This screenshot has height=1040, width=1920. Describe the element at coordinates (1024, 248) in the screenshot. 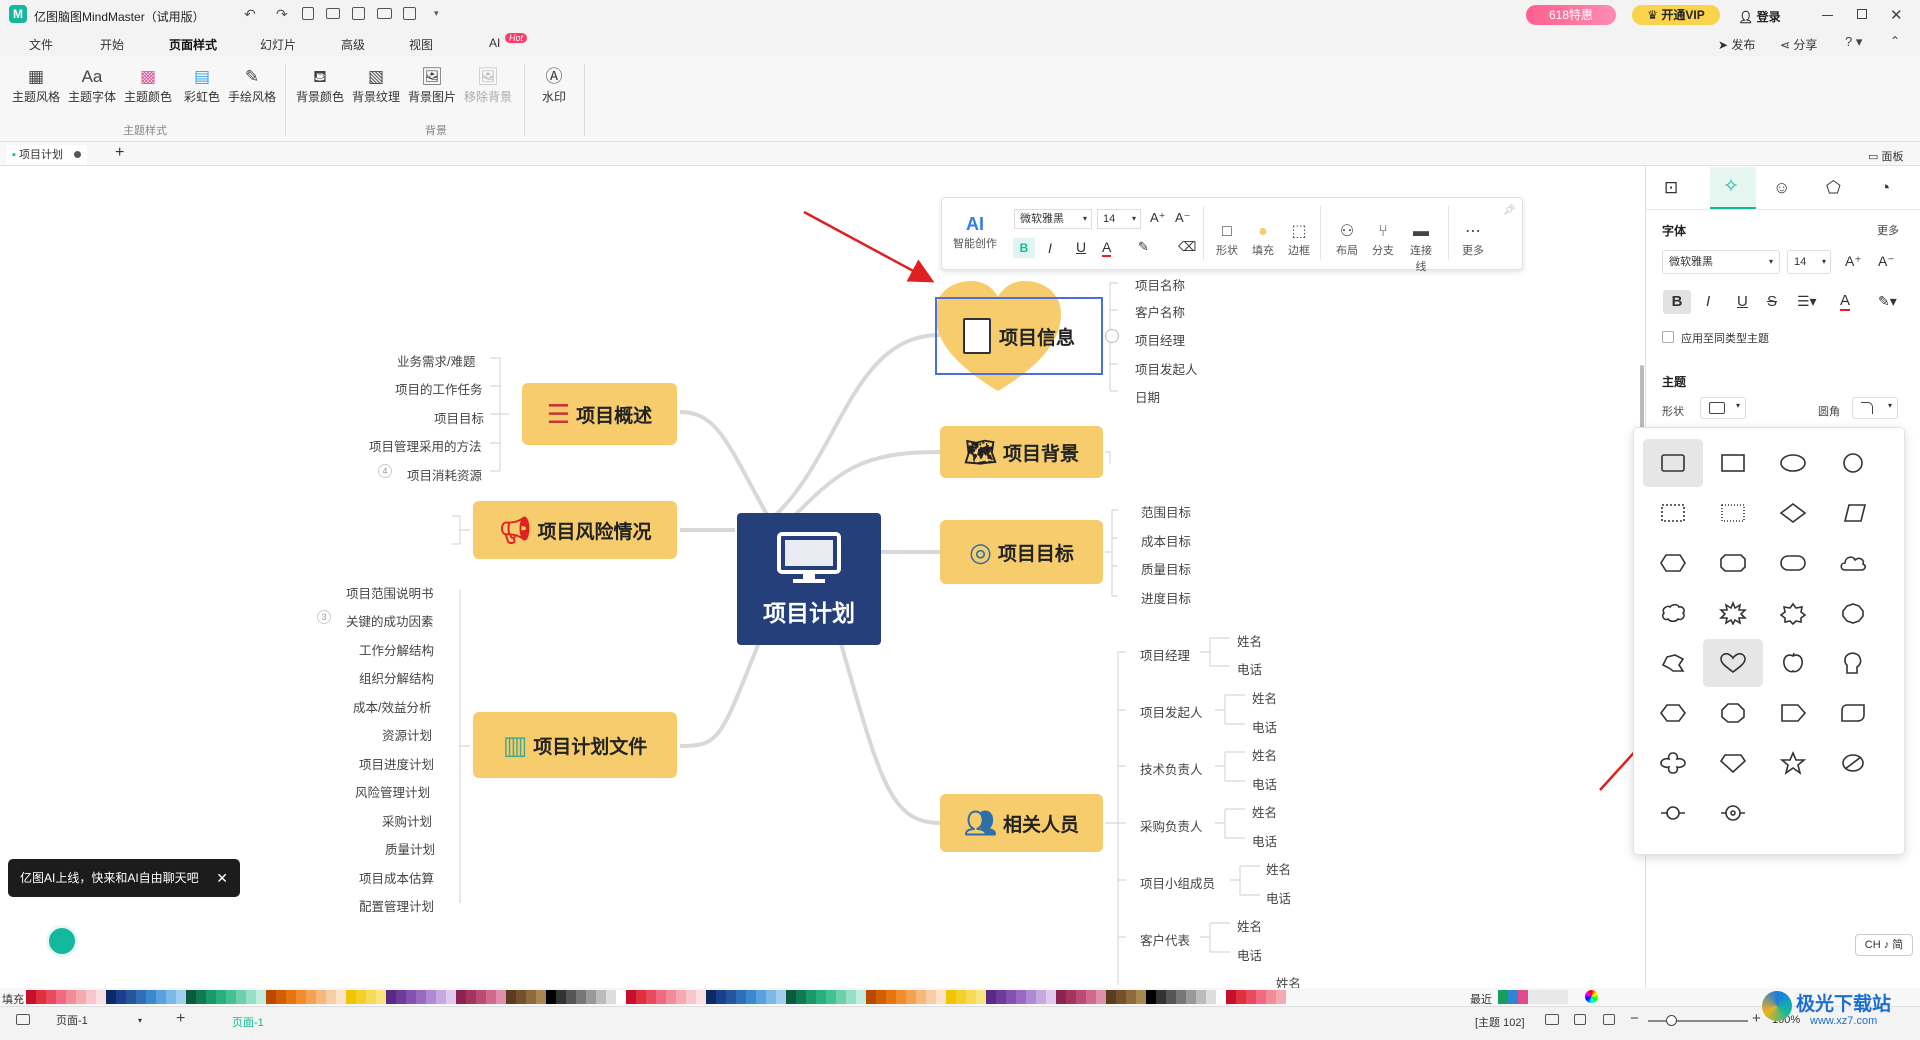

I see `bold-icon: B` at that location.